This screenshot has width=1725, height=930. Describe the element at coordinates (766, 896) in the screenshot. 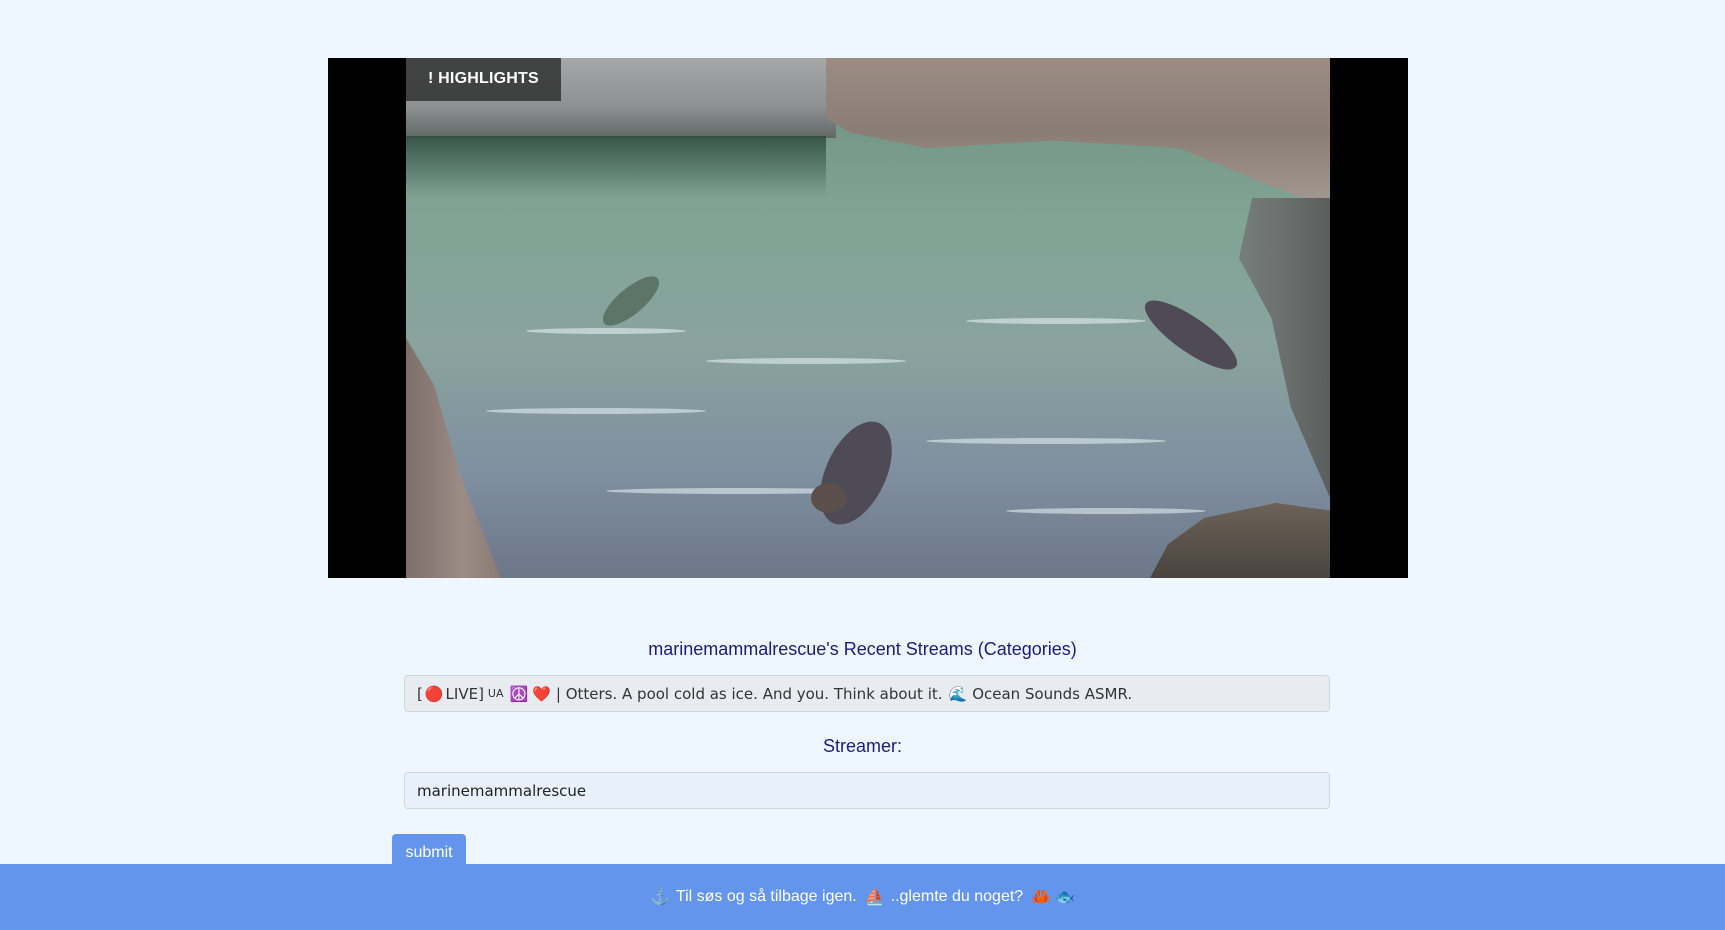

I see `footer-text-1: Til søs og så tilbage igen.` at that location.